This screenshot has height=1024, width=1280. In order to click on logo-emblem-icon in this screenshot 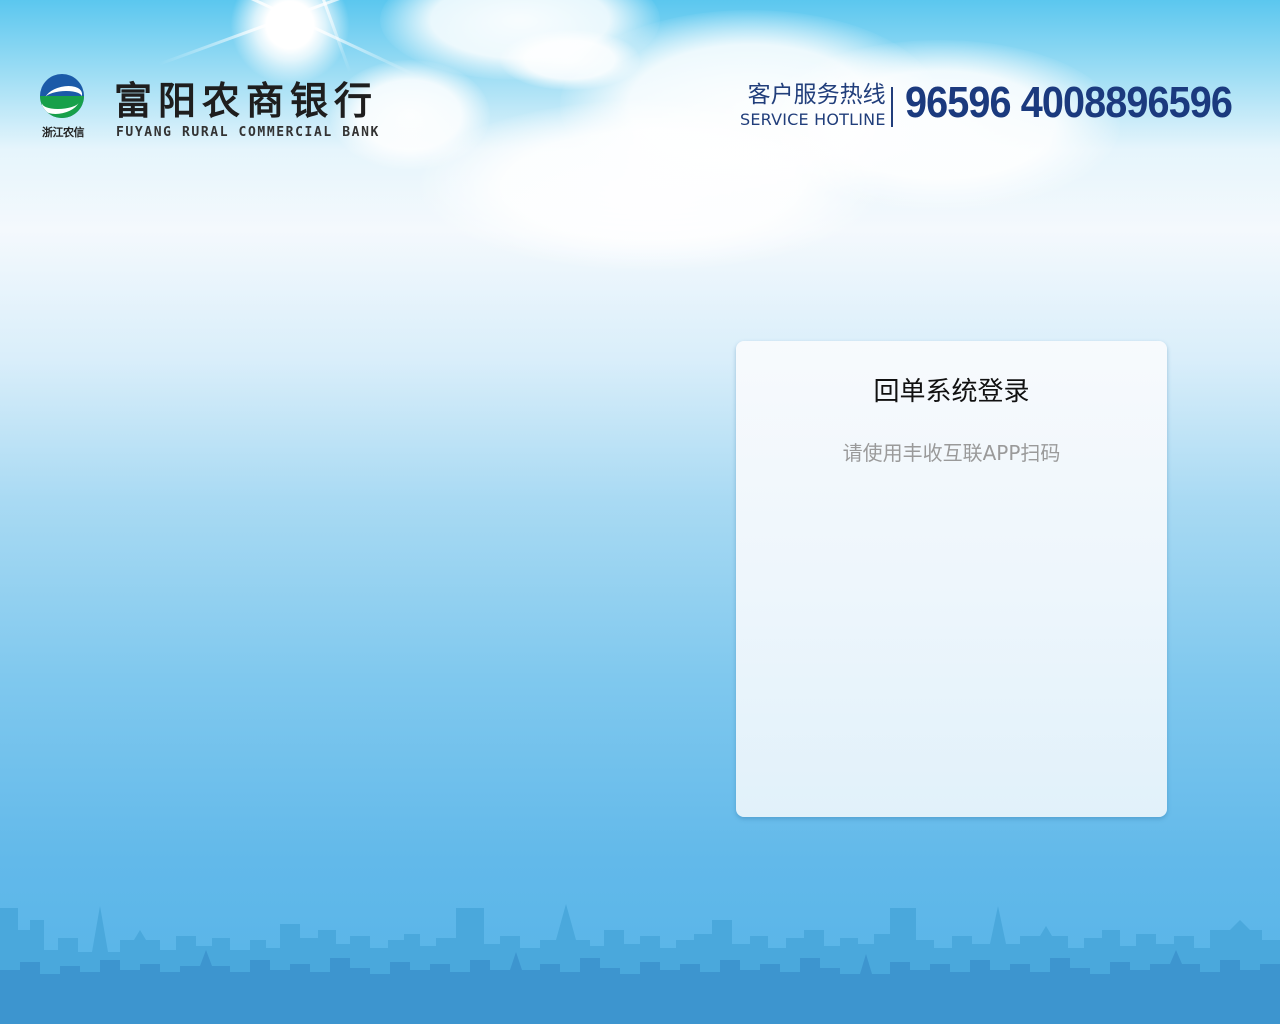, I will do `click(62, 96)`.